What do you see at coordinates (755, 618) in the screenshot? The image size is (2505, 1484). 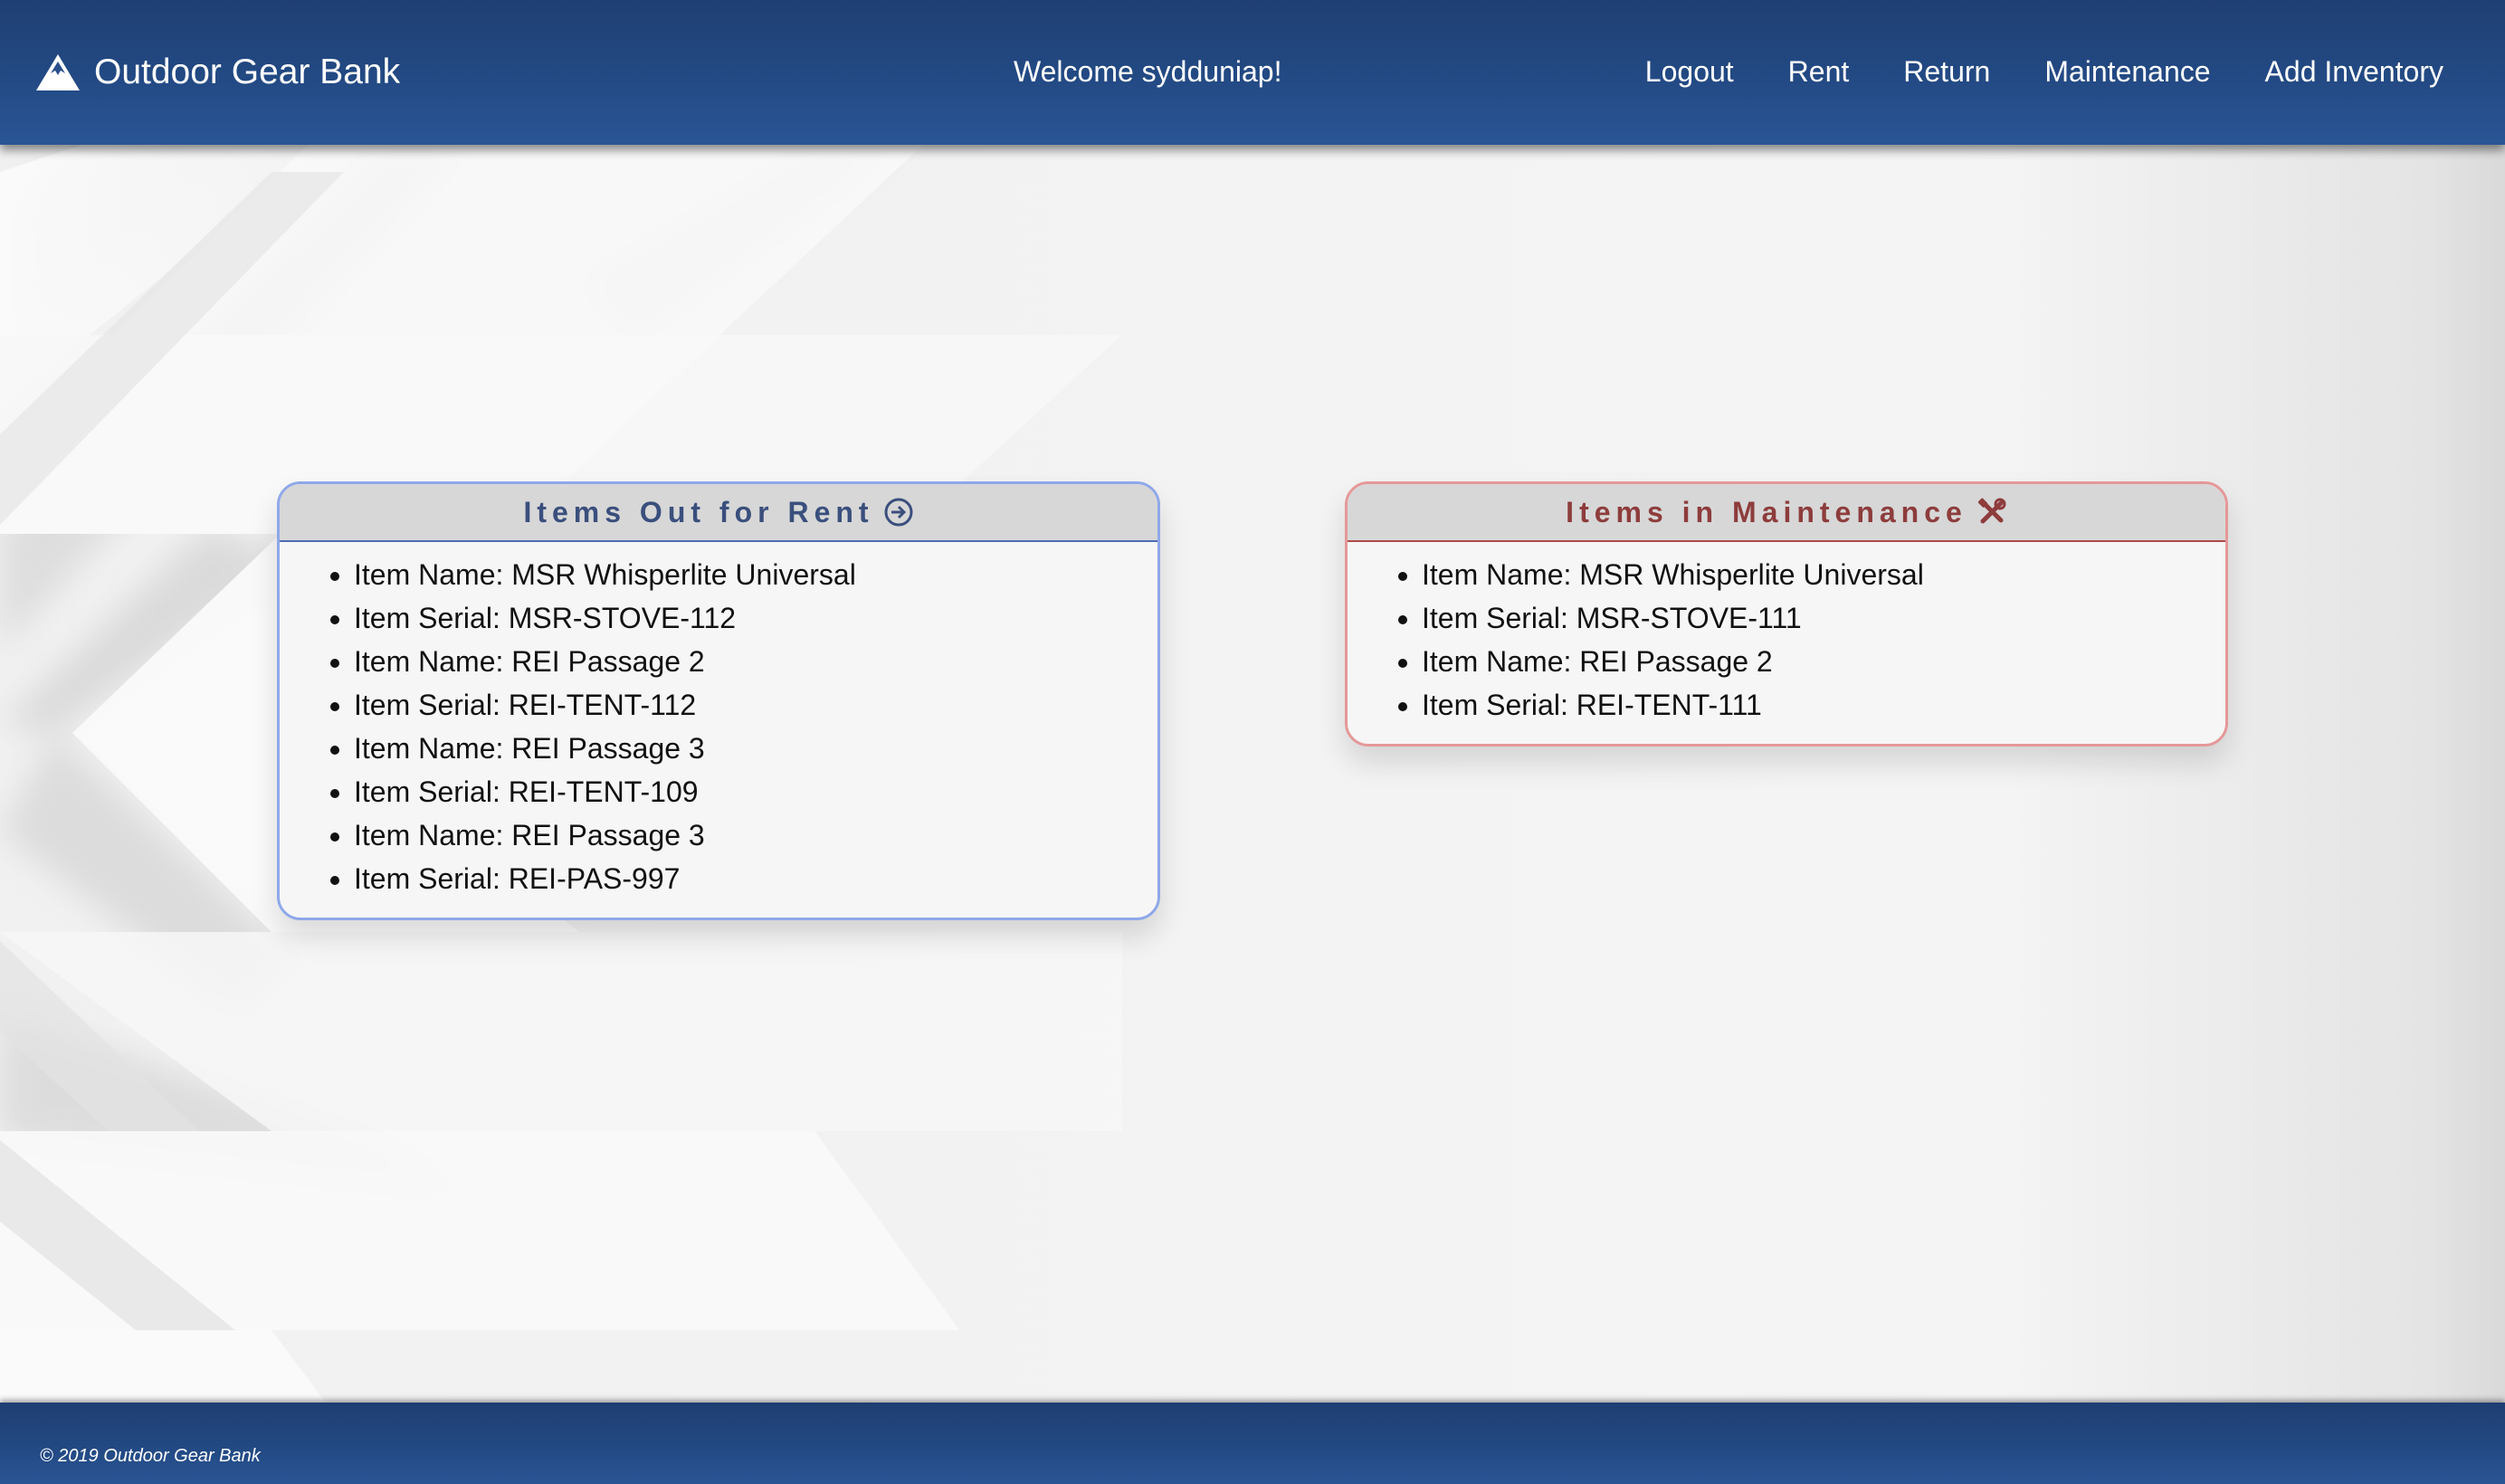 I see `list-item: Item Serial: MSR-STOVE-112` at bounding box center [755, 618].